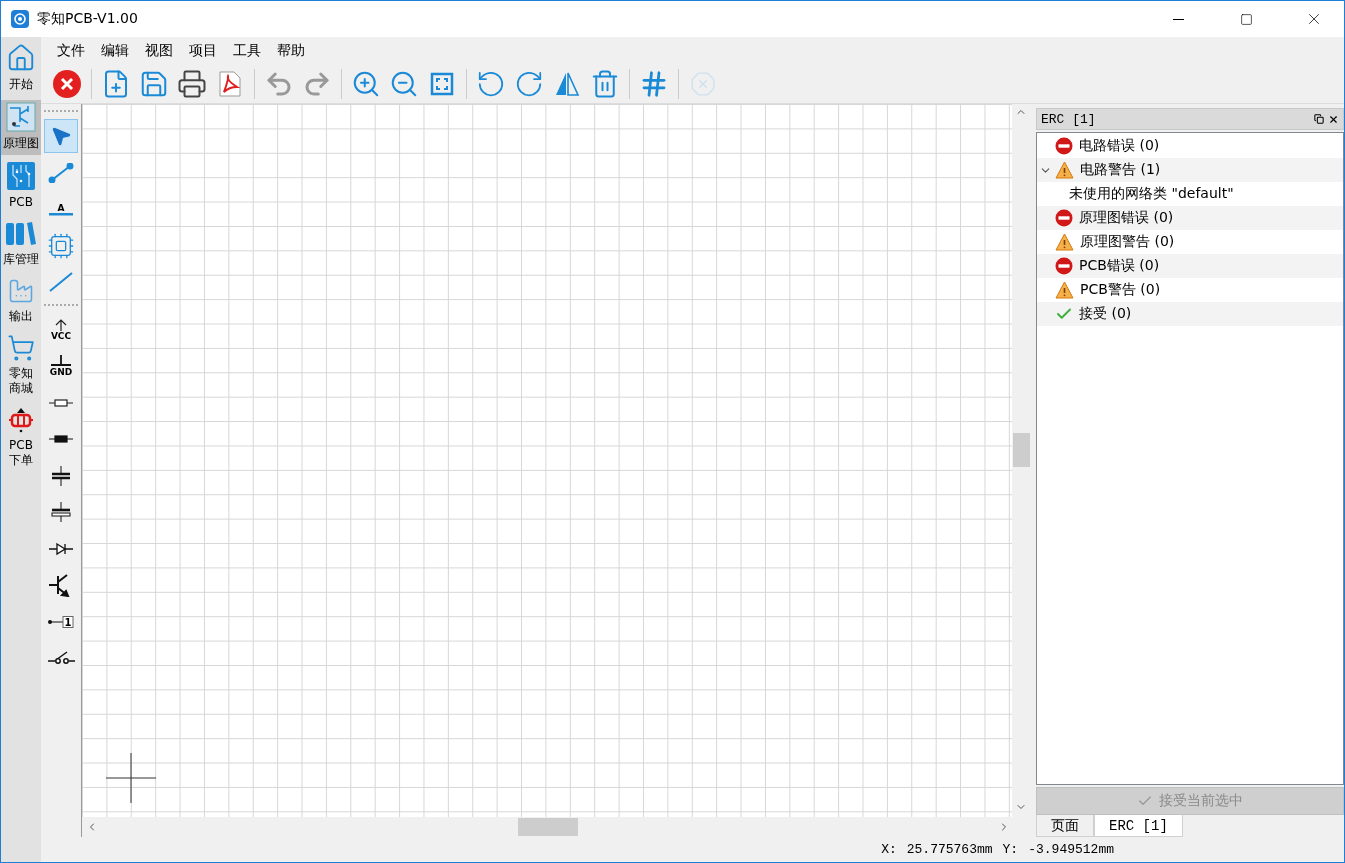 The width and height of the screenshot is (1345, 863). I want to click on wire-icon, so click(61, 172).